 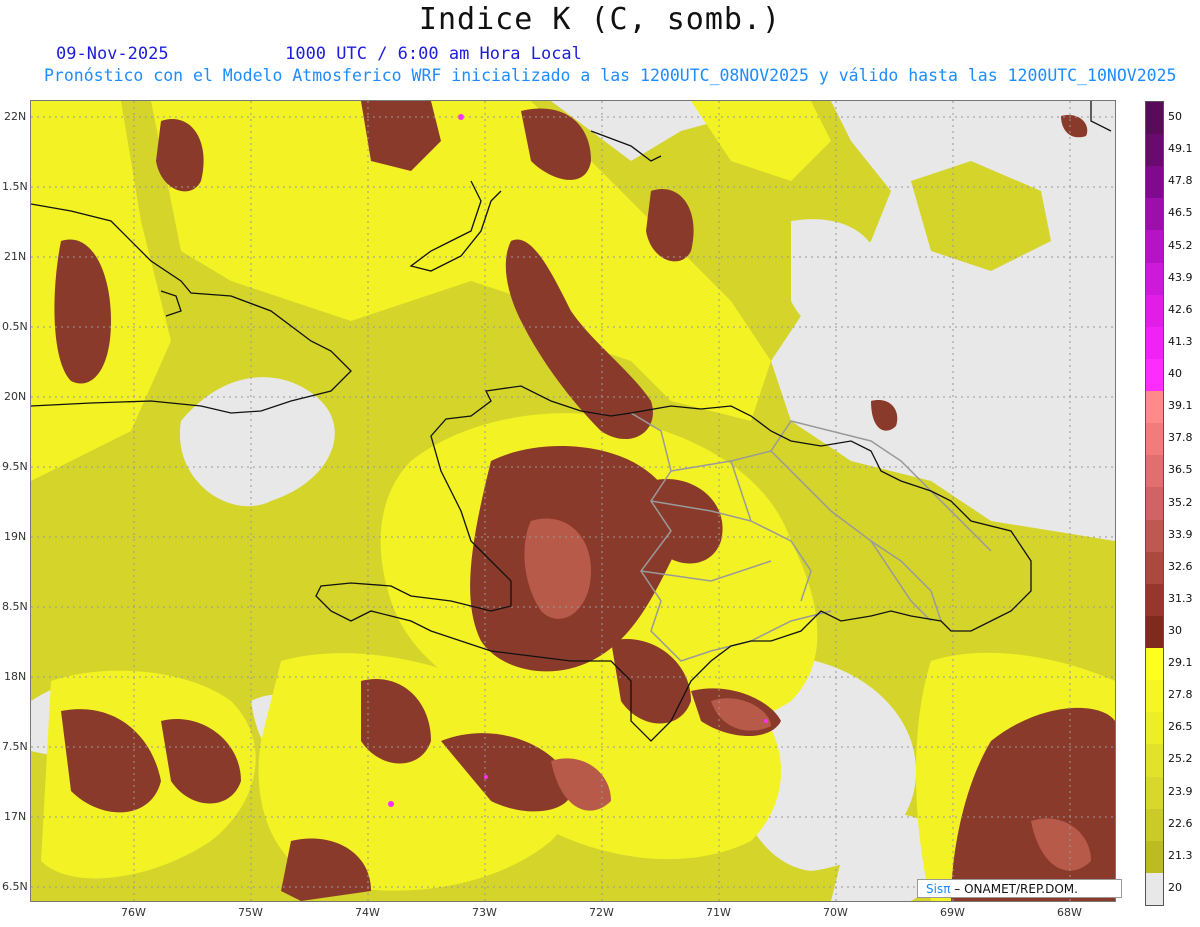 What do you see at coordinates (15, 116) in the screenshot?
I see `lat-label: 22N` at bounding box center [15, 116].